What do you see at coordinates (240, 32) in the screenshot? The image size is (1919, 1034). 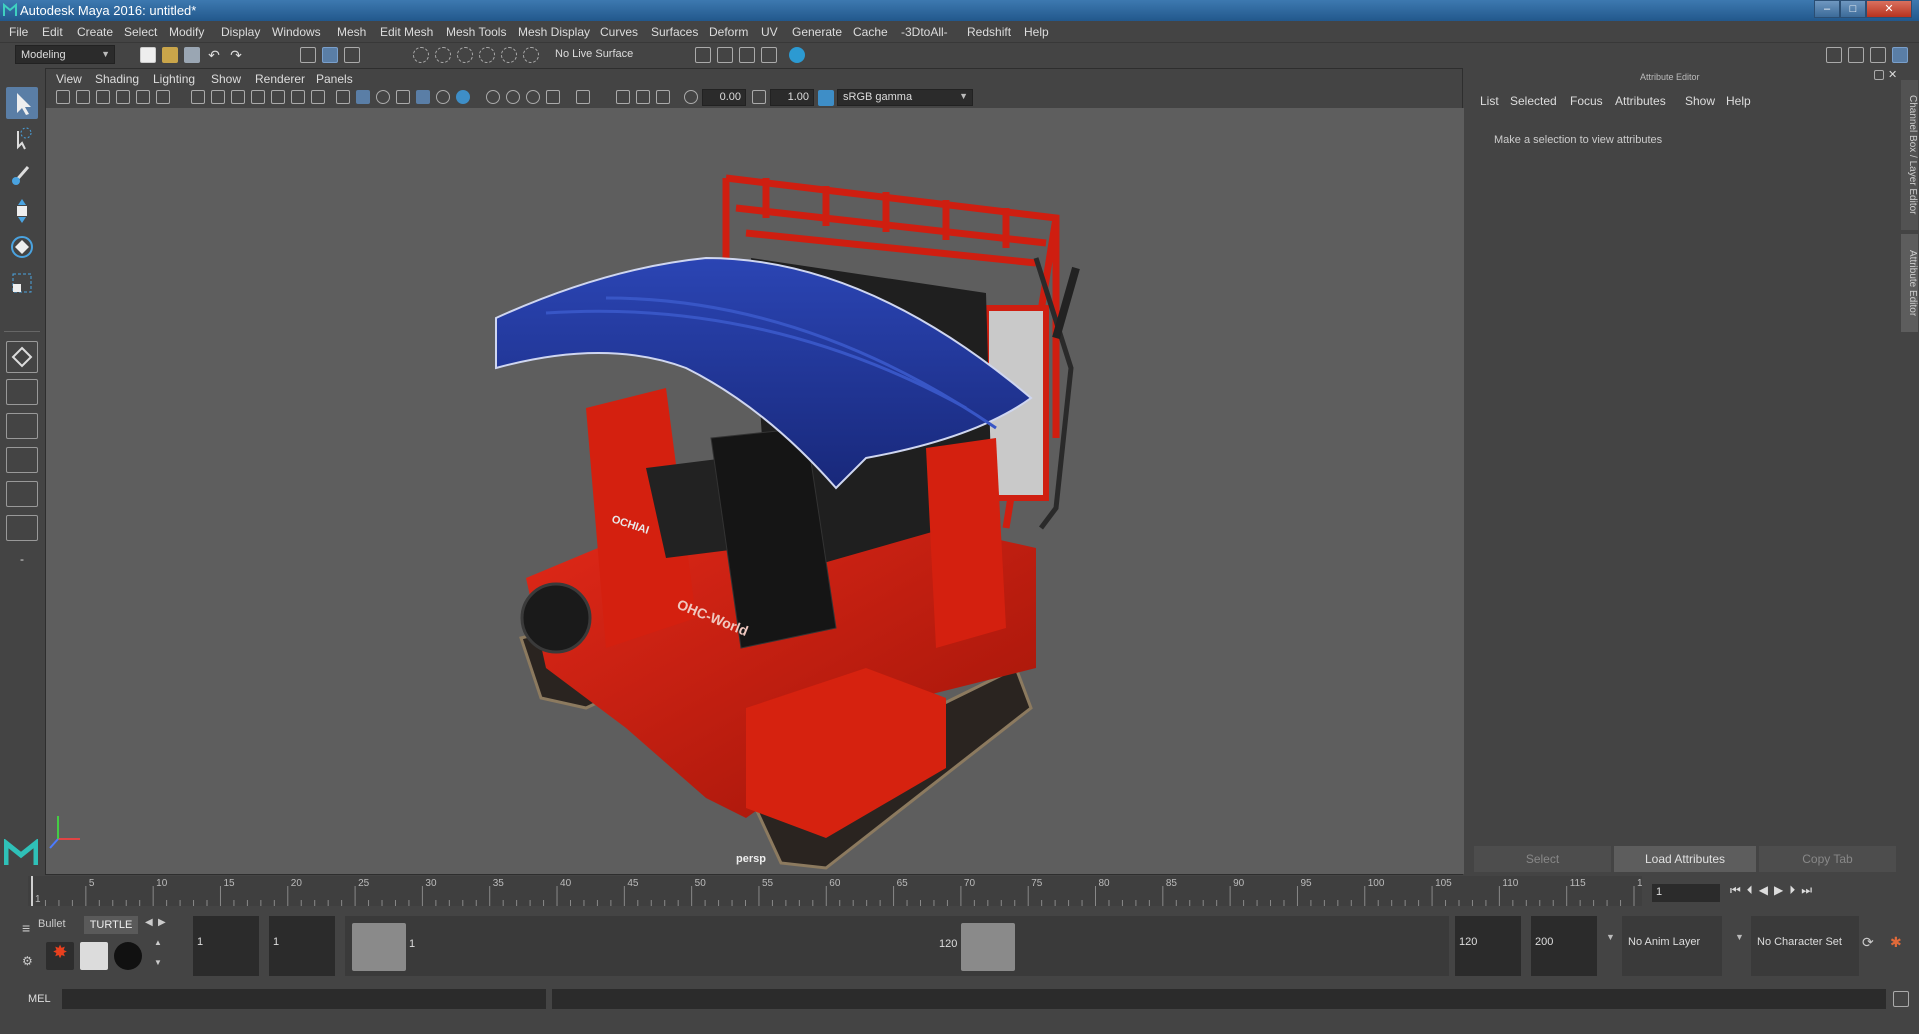 I see `menu-display: Display` at bounding box center [240, 32].